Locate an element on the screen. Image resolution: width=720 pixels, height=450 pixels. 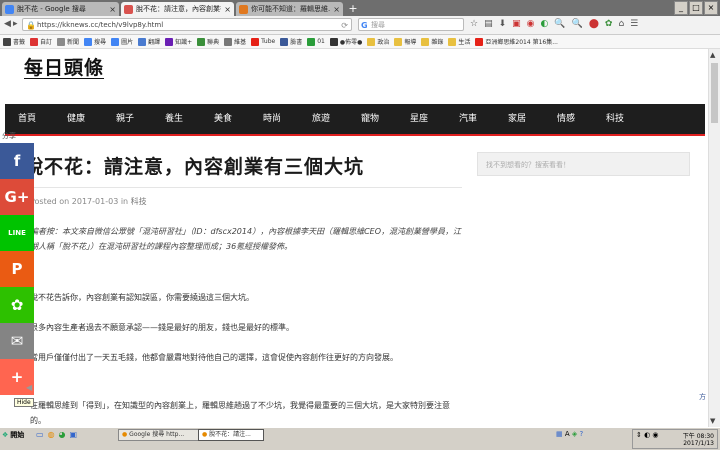
bookmark-item: 雜錄 is located at coordinates (432, 41).